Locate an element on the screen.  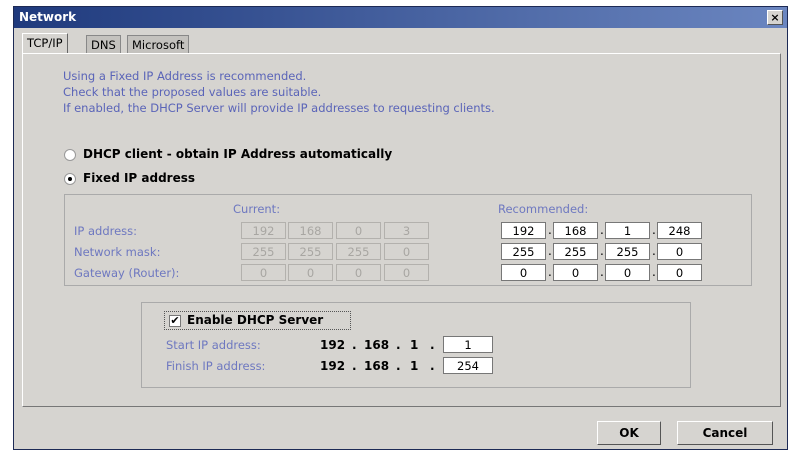
recommended-header: Recommended: is located at coordinates (543, 209).